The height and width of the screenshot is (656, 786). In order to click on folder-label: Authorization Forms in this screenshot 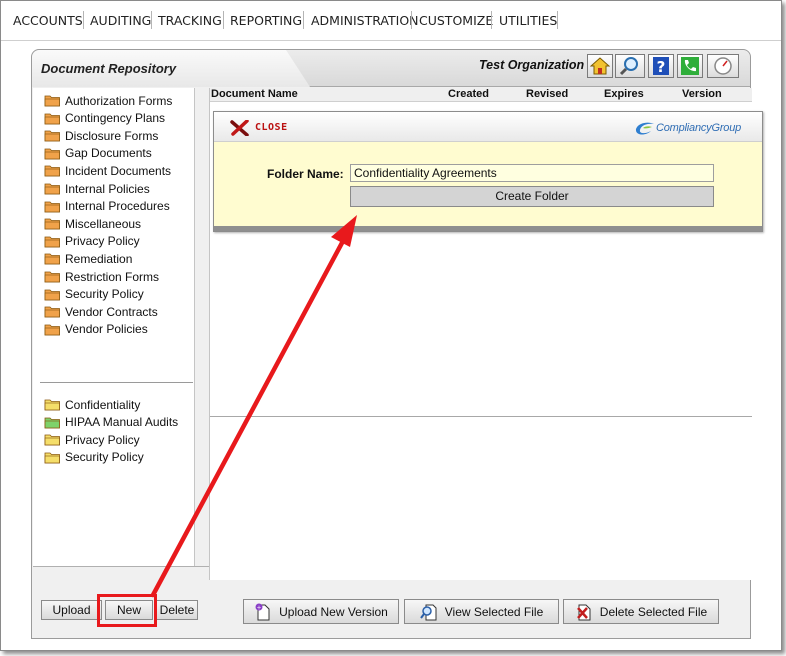, I will do `click(119, 100)`.